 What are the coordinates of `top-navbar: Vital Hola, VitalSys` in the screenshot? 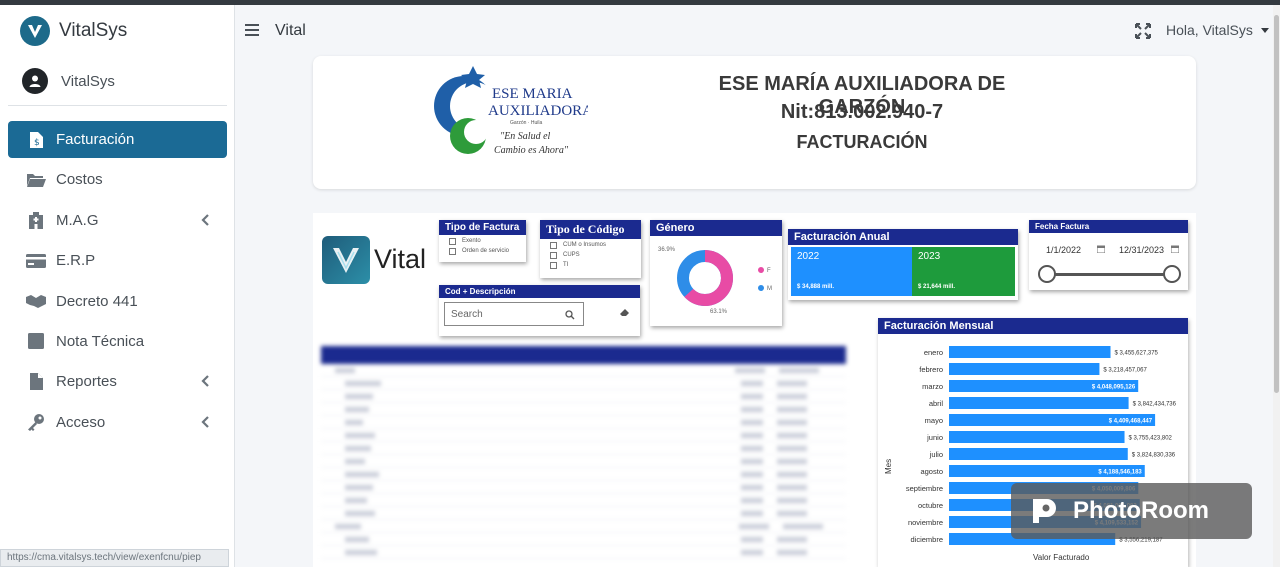 It's located at (757, 31).